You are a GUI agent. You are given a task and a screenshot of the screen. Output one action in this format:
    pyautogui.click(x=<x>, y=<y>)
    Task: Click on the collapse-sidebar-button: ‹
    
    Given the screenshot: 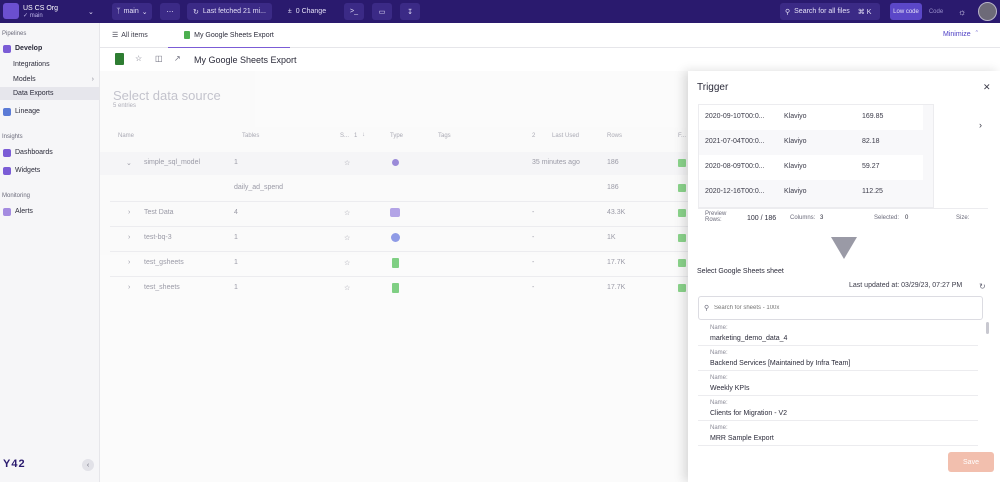 What is the action you would take?
    pyautogui.click(x=88, y=465)
    